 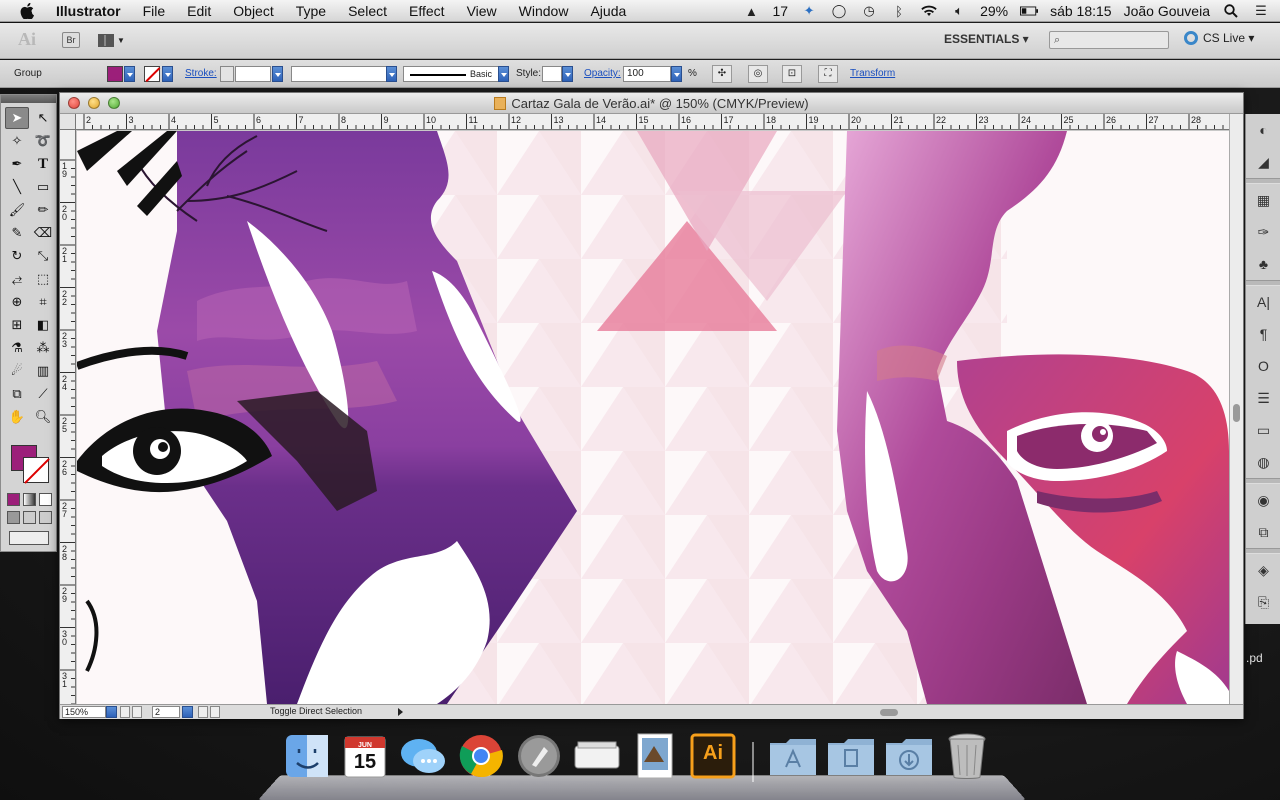 What do you see at coordinates (27, 11) in the screenshot?
I see `apple-menu-icon` at bounding box center [27, 11].